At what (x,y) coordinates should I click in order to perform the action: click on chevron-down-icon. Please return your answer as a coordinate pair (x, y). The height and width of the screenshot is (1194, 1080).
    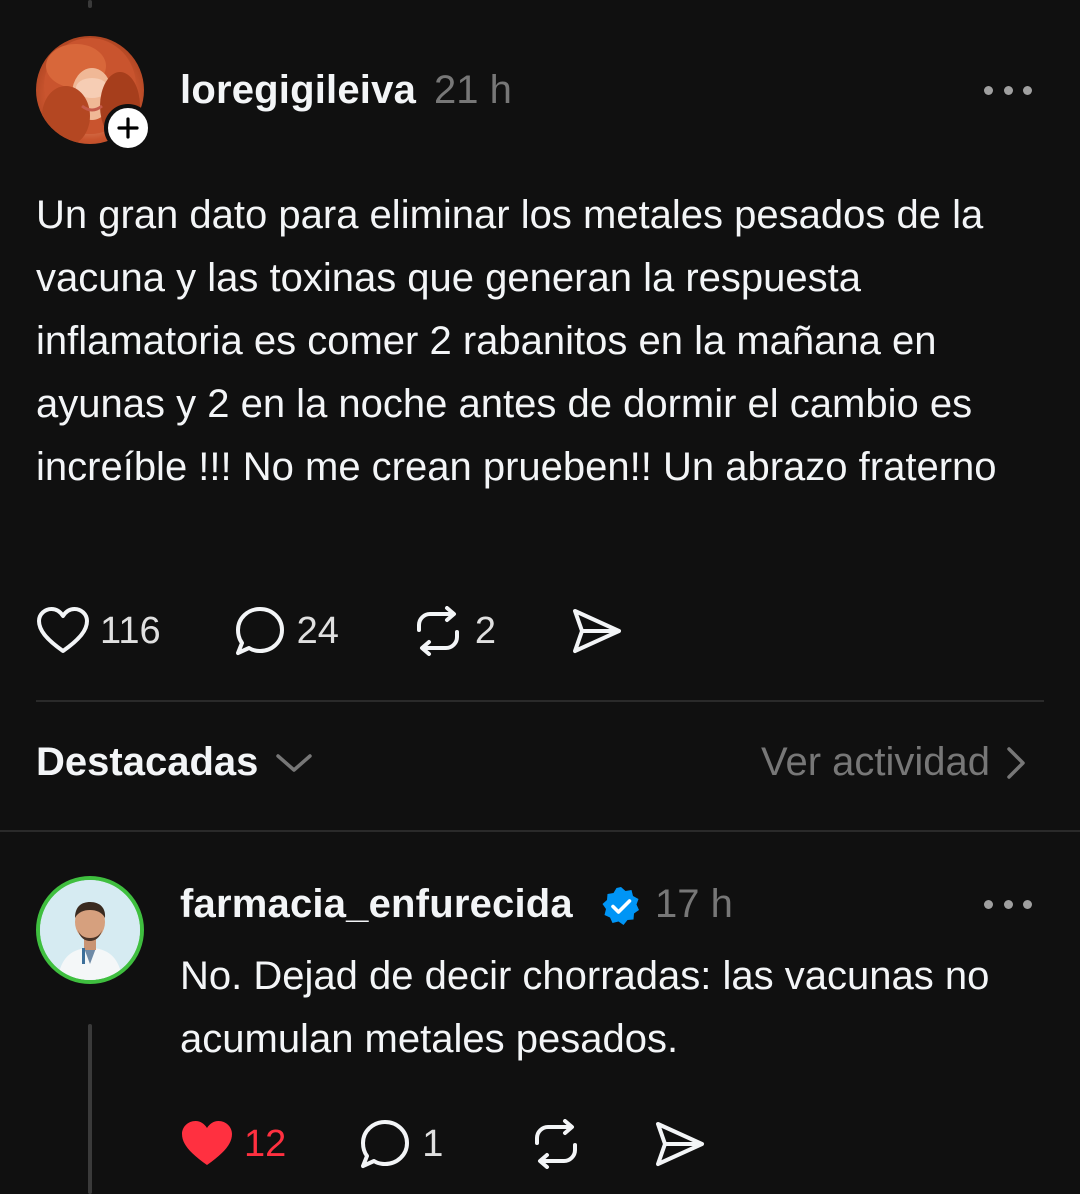
    Looking at the image, I should click on (294, 762).